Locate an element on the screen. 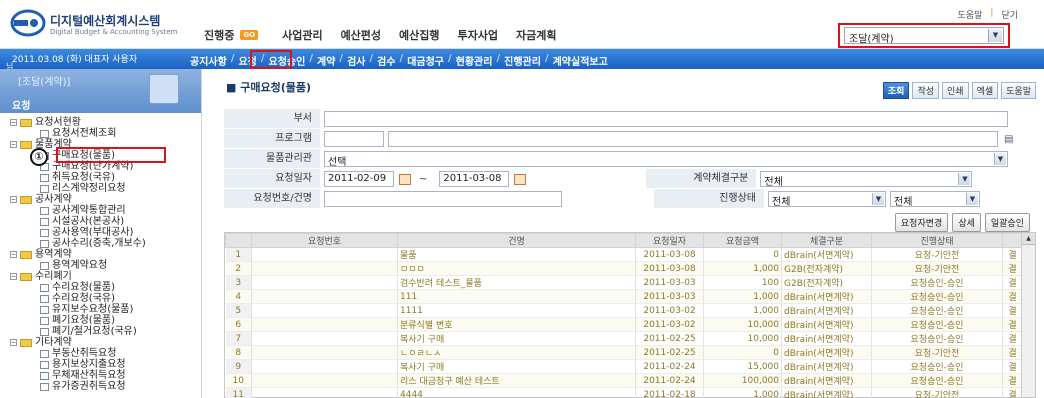 The width and height of the screenshot is (1044, 398). tree-item: 리스계약정리요청 is located at coordinates (78, 188).